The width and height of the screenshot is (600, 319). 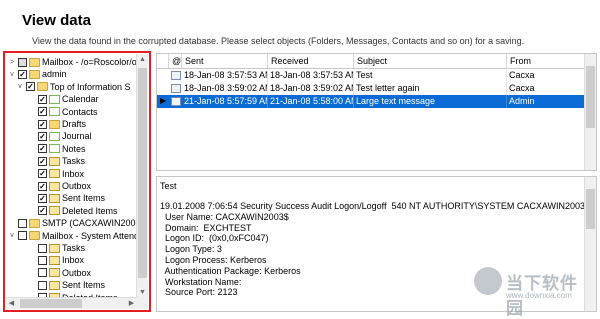 I want to click on tree-item: ✓ Journal, so click(x=60, y=136).